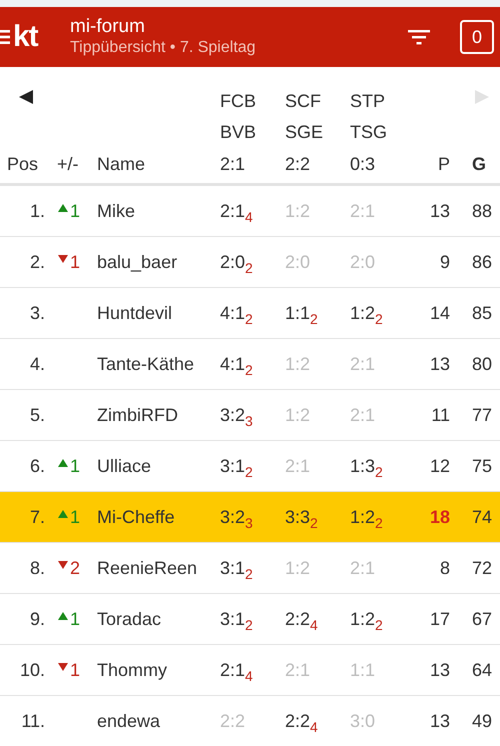 The image size is (500, 746). Describe the element at coordinates (445, 568) in the screenshot. I see `points-cell: 8` at that location.